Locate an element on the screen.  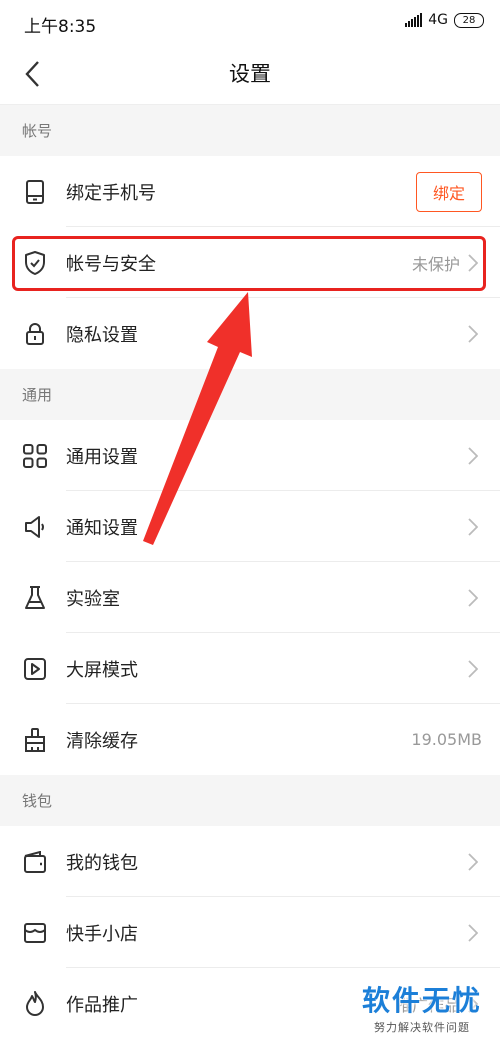
page-title: 设置 is located at coordinates (250, 74).